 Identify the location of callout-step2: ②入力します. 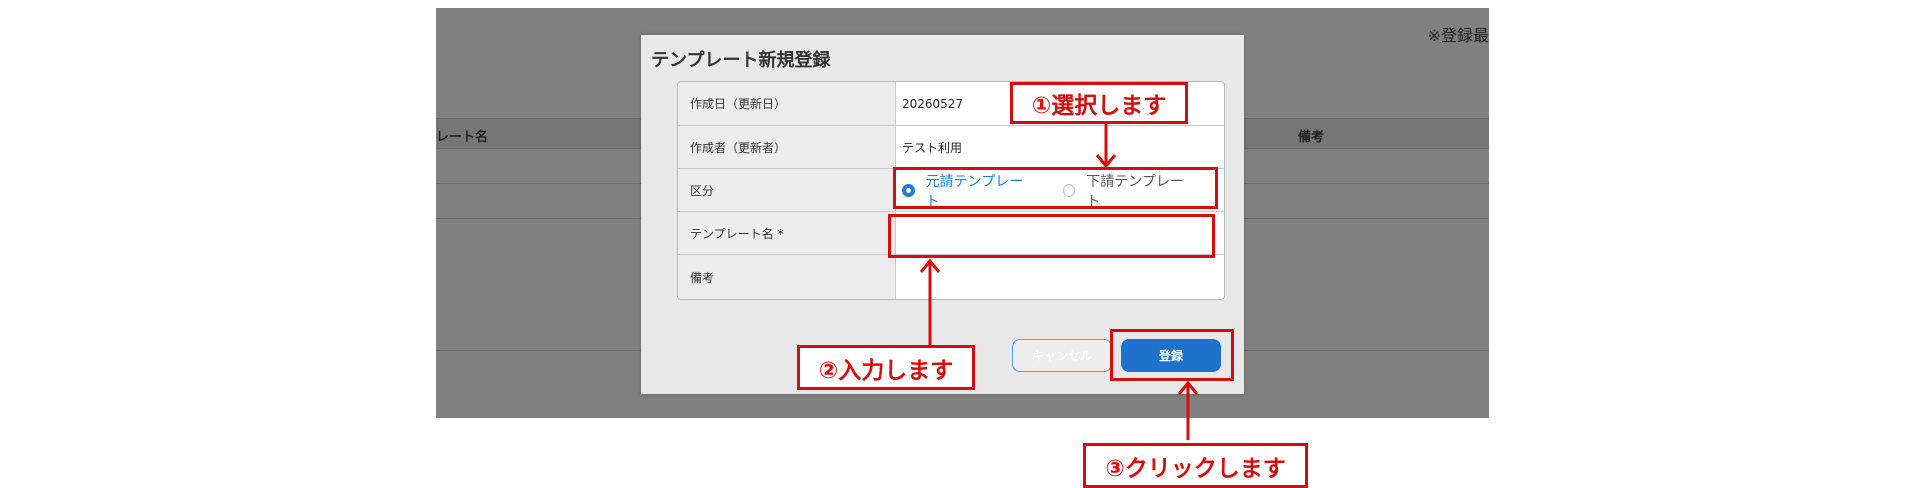
(886, 367).